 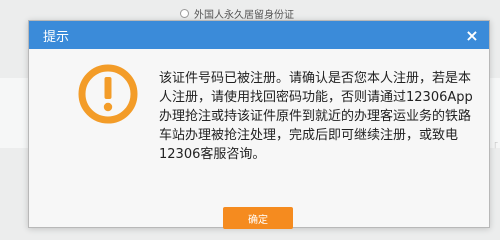 What do you see at coordinates (244, 15) in the screenshot?
I see `radio-label: 外国人永久居留身份证` at bounding box center [244, 15].